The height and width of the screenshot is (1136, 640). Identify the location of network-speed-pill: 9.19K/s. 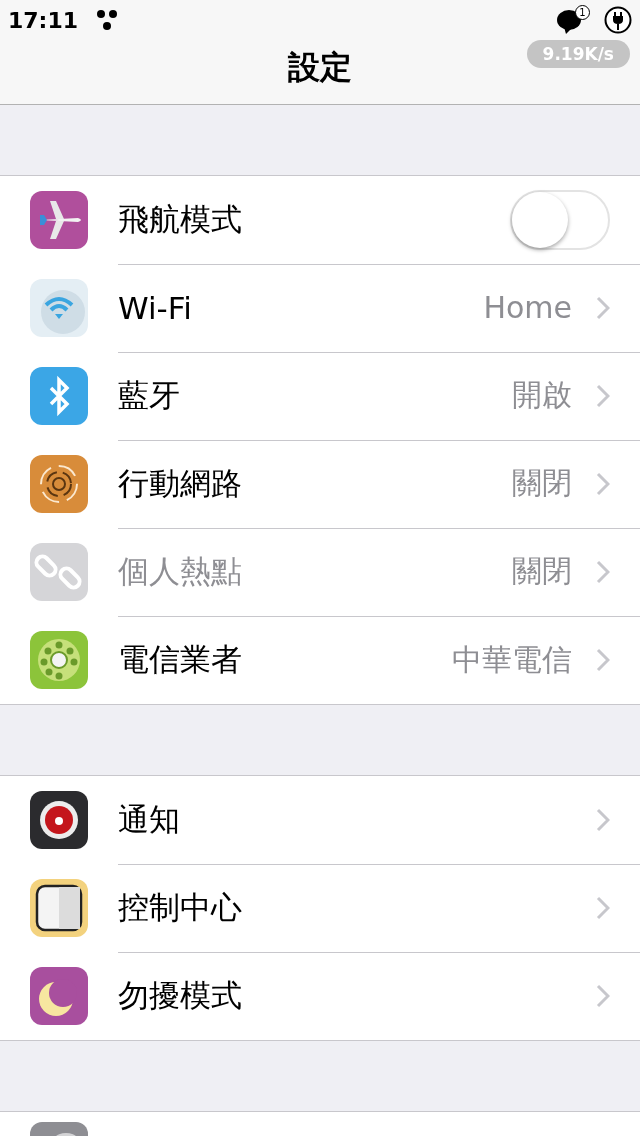
(578, 54).